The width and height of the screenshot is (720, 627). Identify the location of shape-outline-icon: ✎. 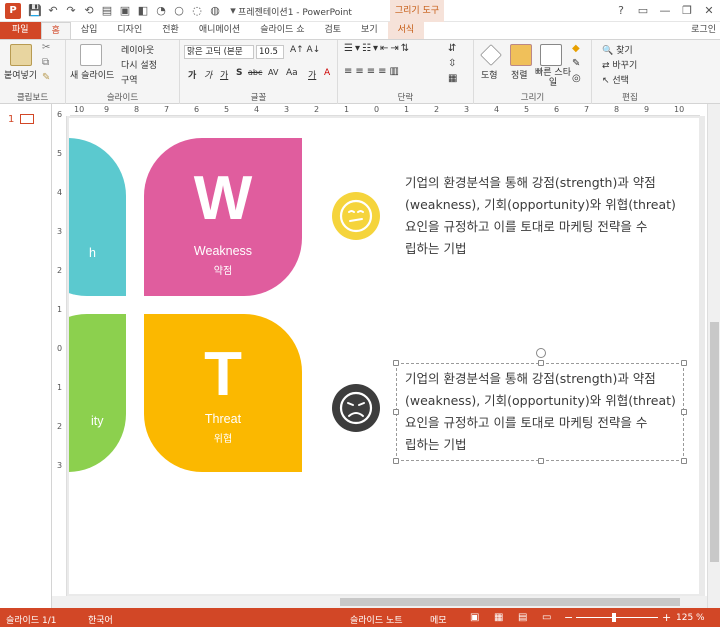
(576, 63).